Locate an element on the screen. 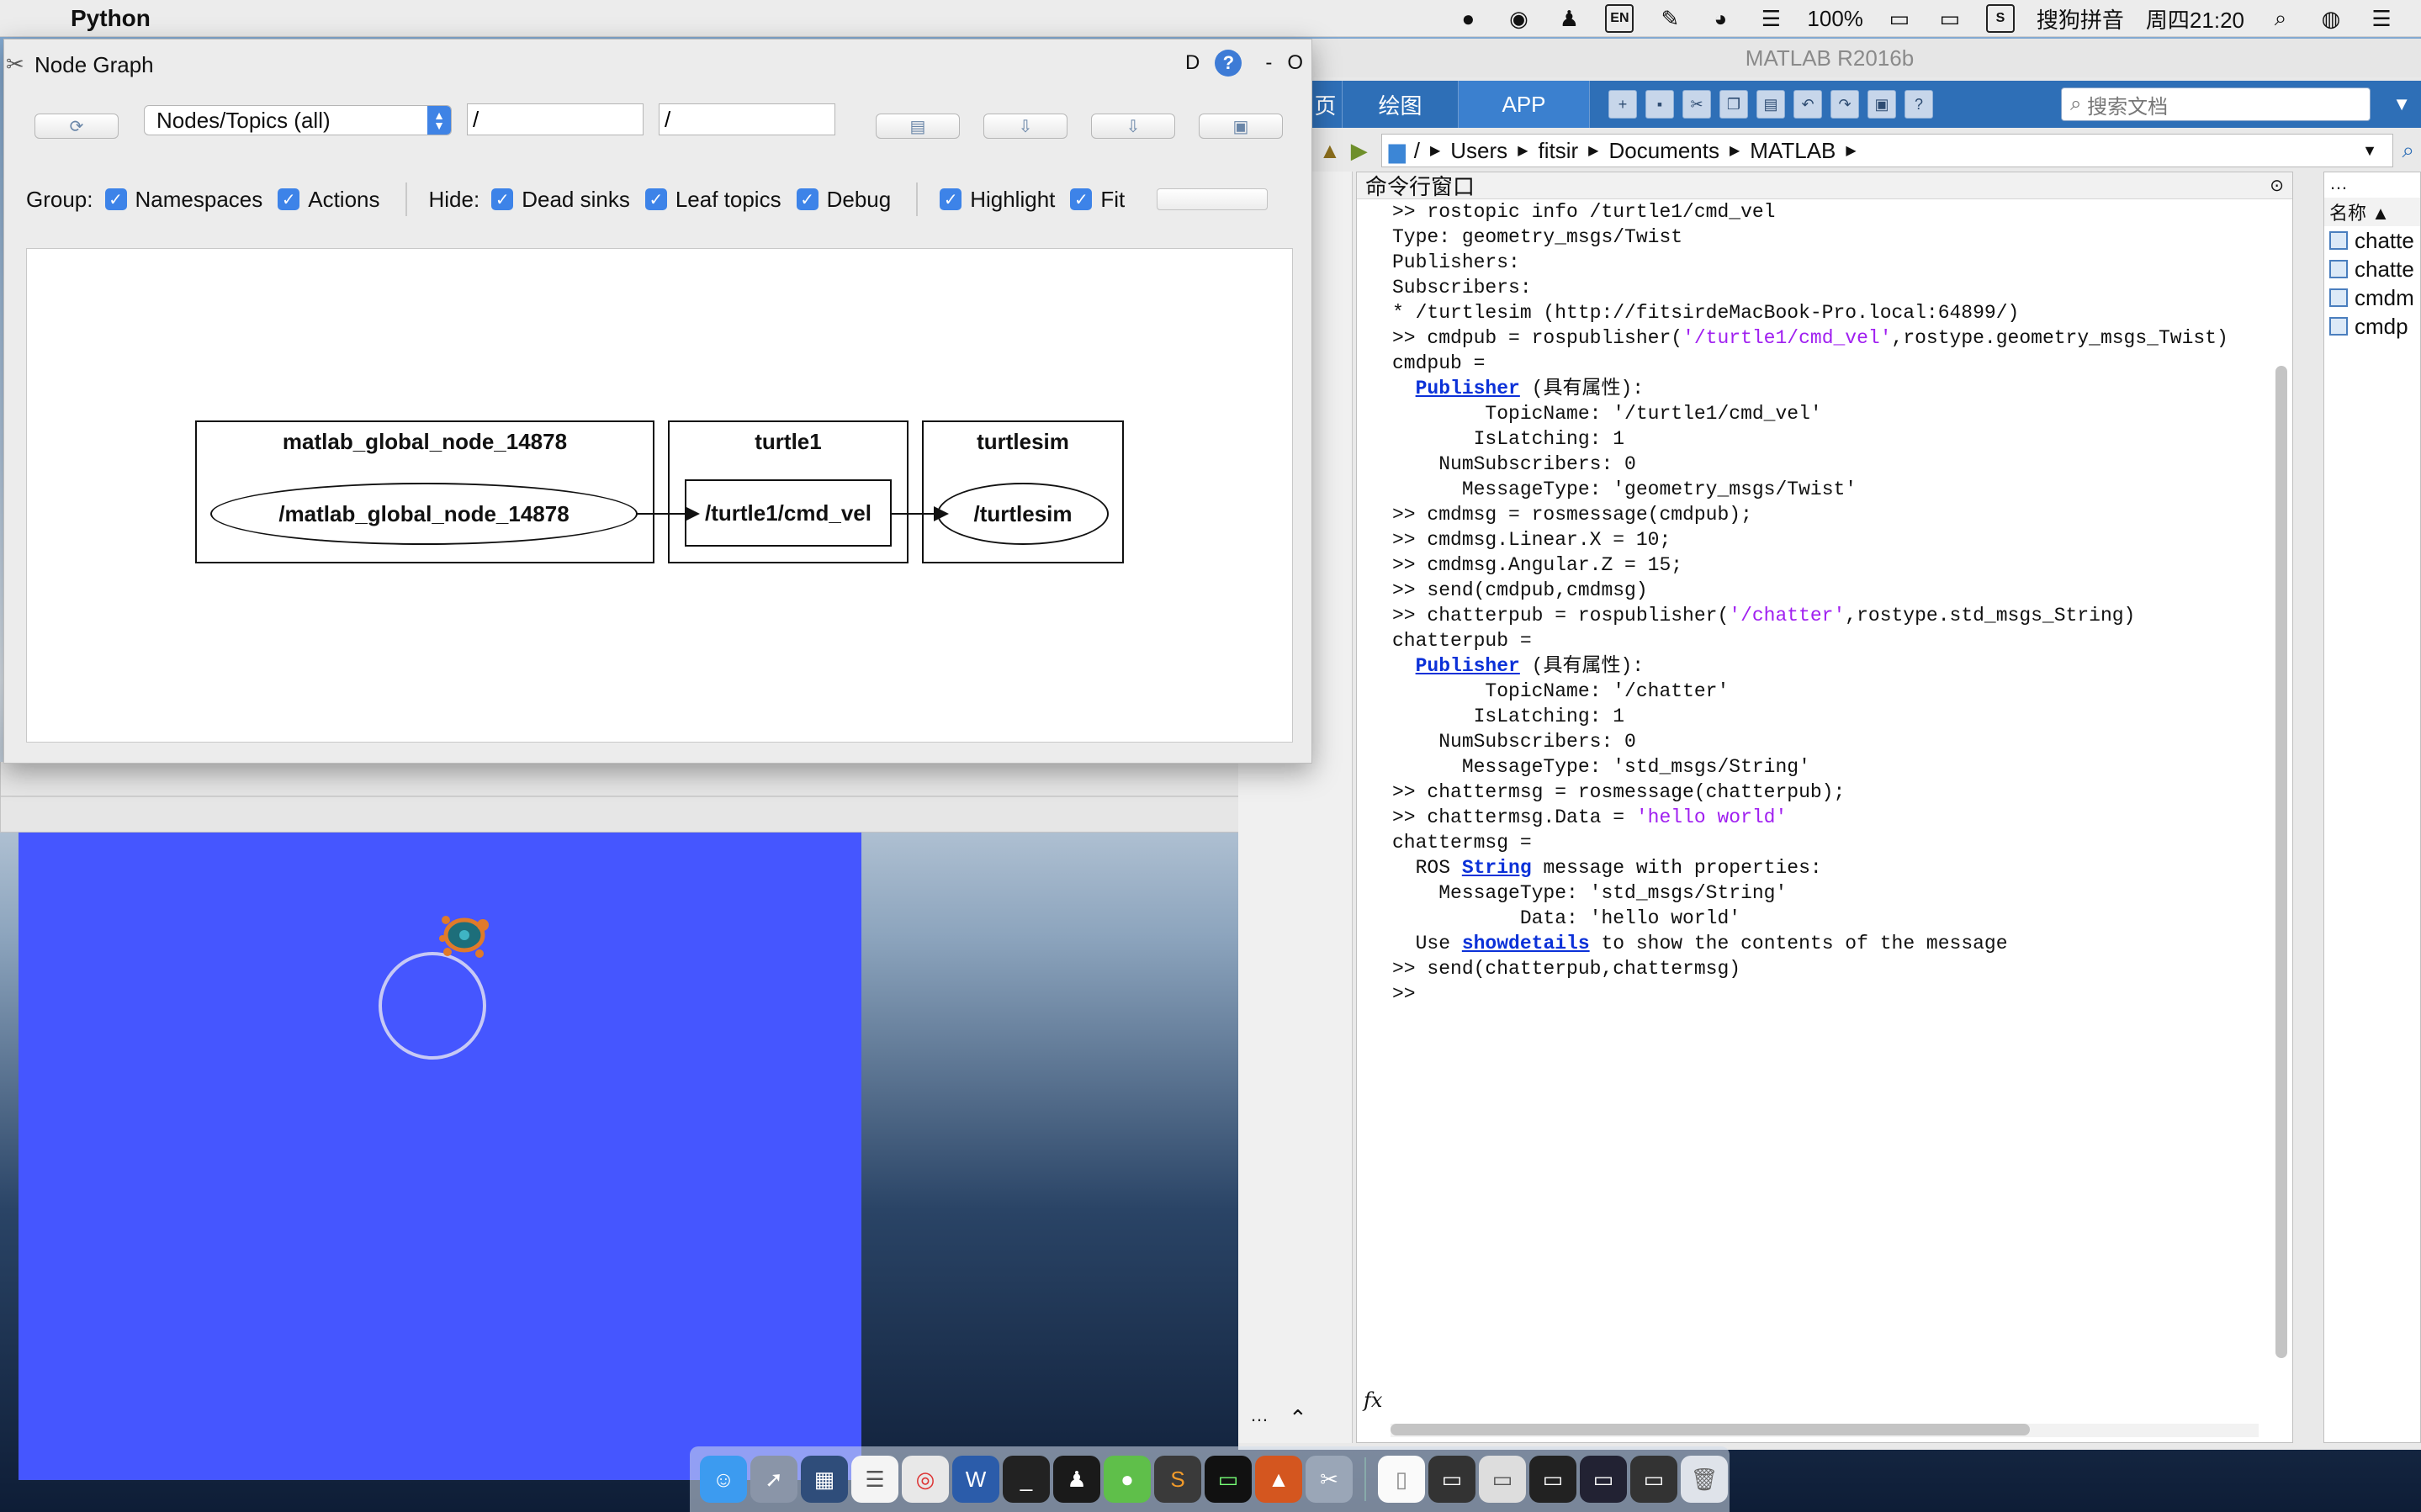 The height and width of the screenshot is (1512, 2421). trash-icon: 🗑 is located at coordinates (1705, 1479).